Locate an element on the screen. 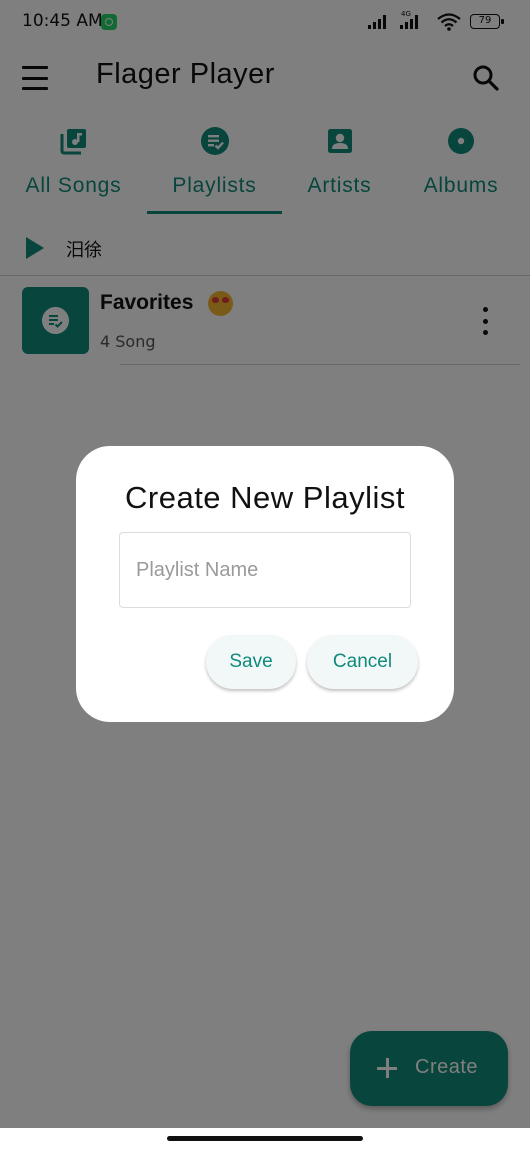  dialog-title: Create New Playlist is located at coordinates (265, 497).